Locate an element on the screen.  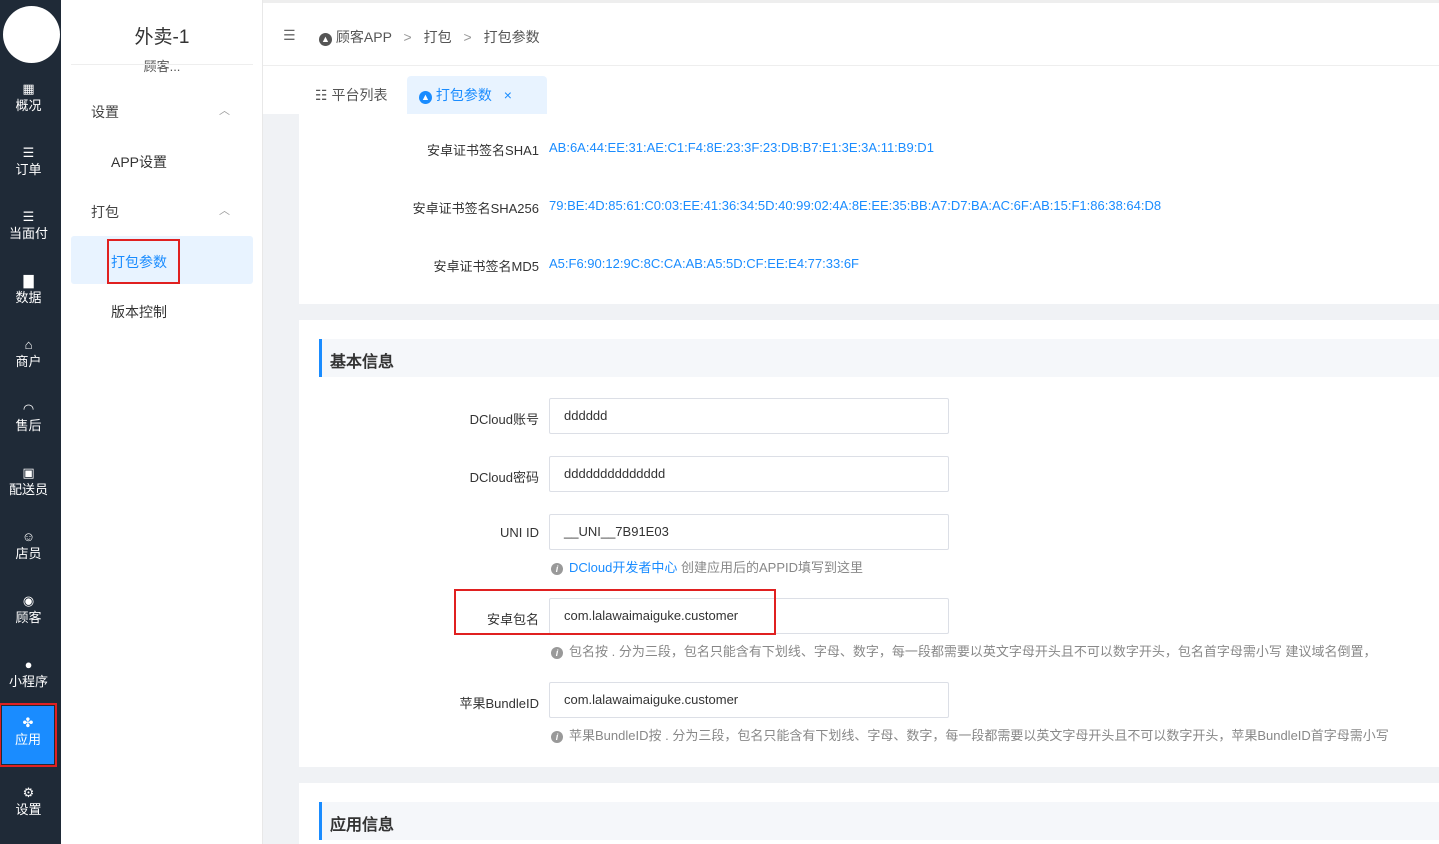
tab-bar: ☷ 平台列表 ▲ 打包参数 × is located at coordinates (851, 90).